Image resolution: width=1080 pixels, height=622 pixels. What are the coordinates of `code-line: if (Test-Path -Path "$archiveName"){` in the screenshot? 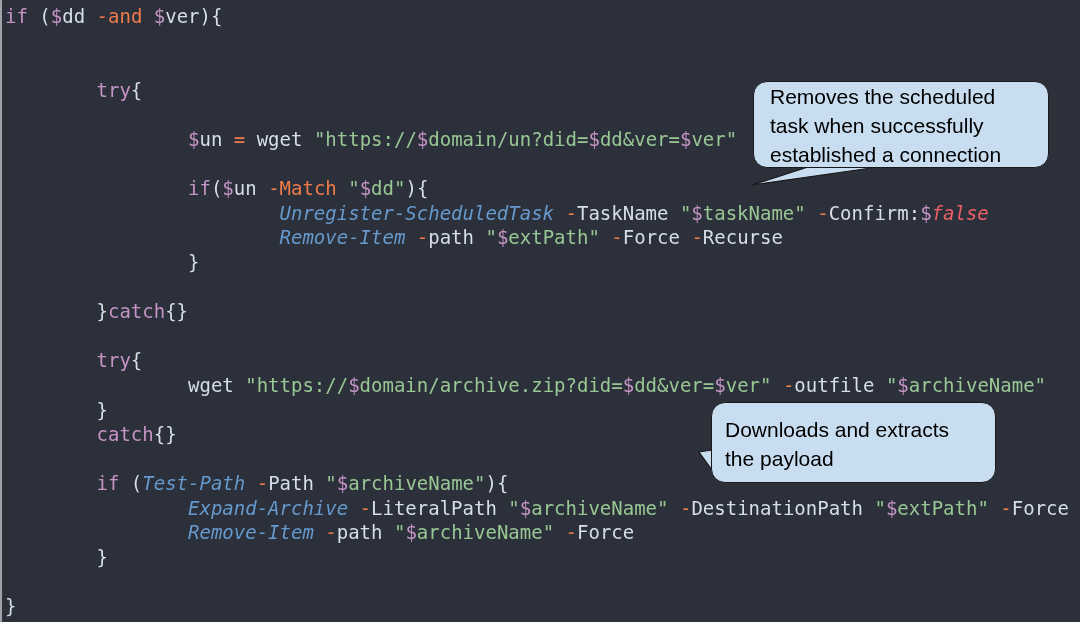 It's located at (302, 483).